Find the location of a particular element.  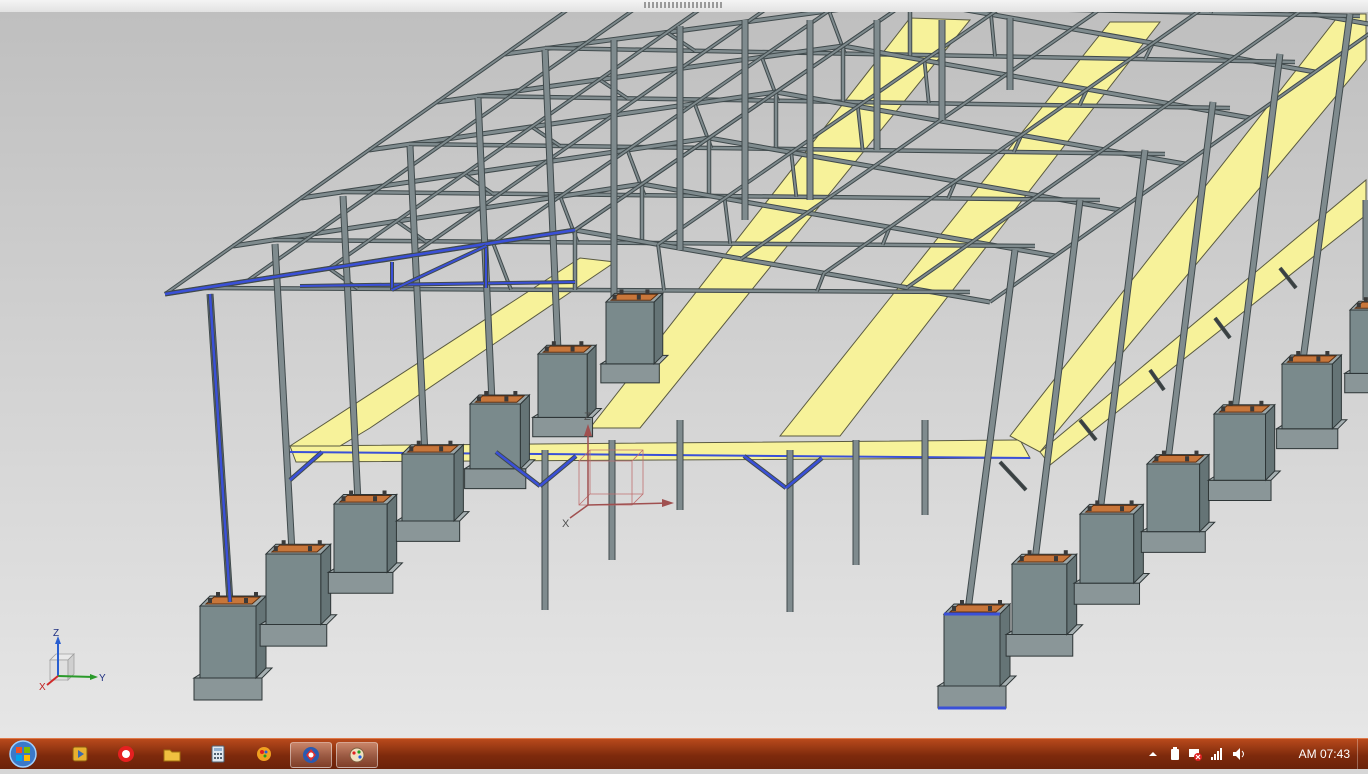

show-hidden-icons-arrow is located at coordinates (1153, 754).